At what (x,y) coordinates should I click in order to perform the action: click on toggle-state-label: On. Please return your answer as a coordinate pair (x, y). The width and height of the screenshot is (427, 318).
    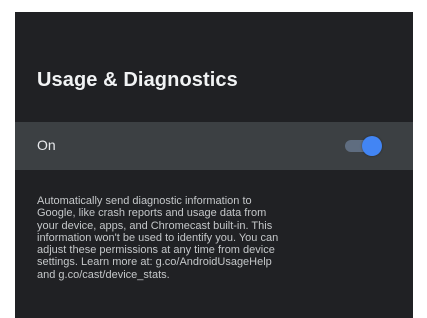
    Looking at the image, I should click on (46, 145).